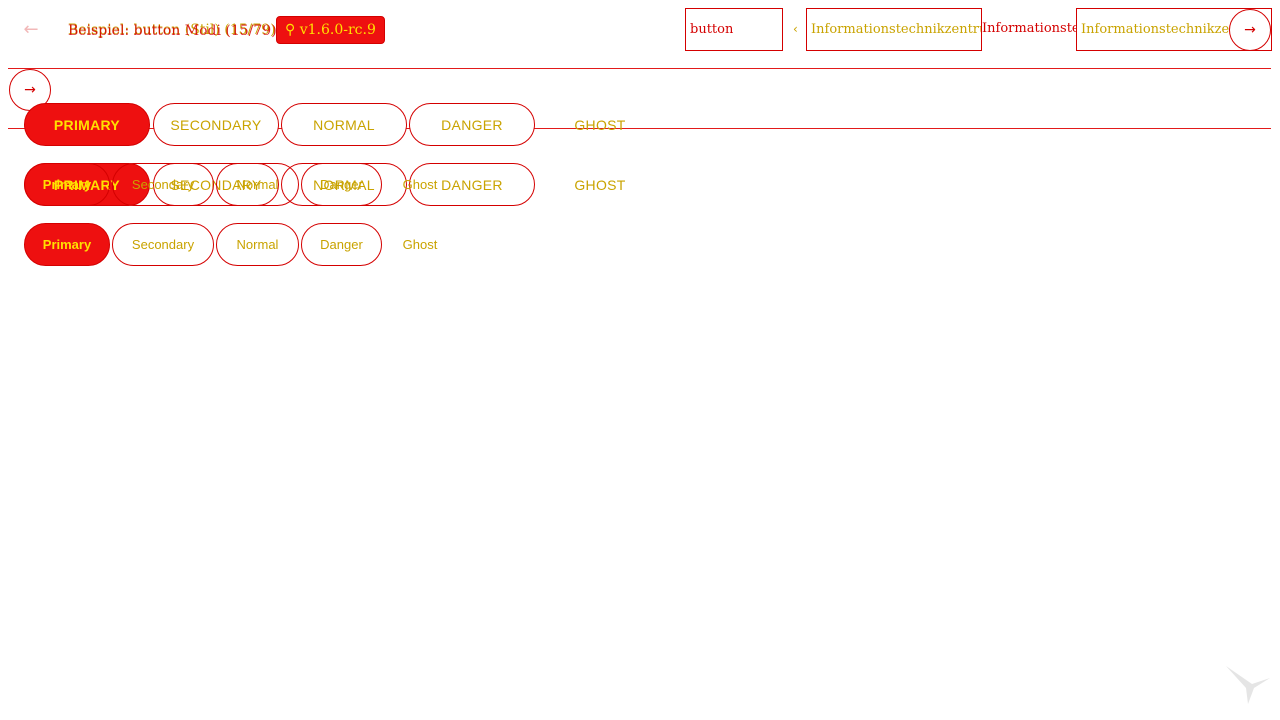 The height and width of the screenshot is (720, 1280). Describe the element at coordinates (257, 184) in the screenshot. I see `normal-button-overlay: Normal` at that location.